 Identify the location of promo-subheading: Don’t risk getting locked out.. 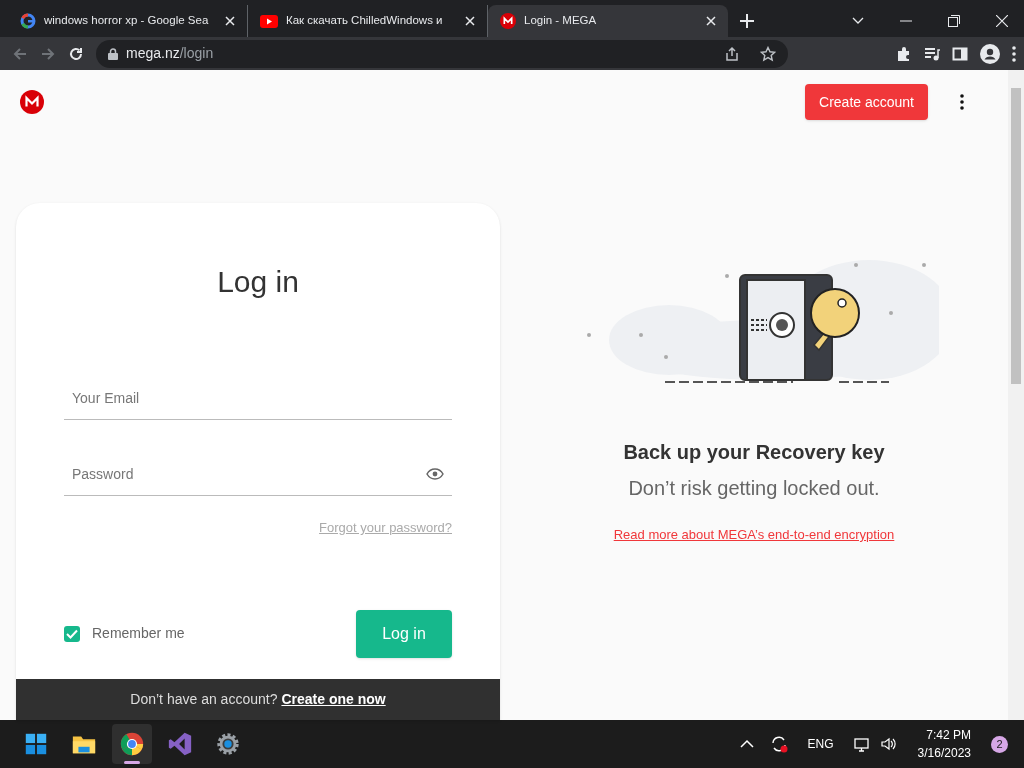
(754, 488).